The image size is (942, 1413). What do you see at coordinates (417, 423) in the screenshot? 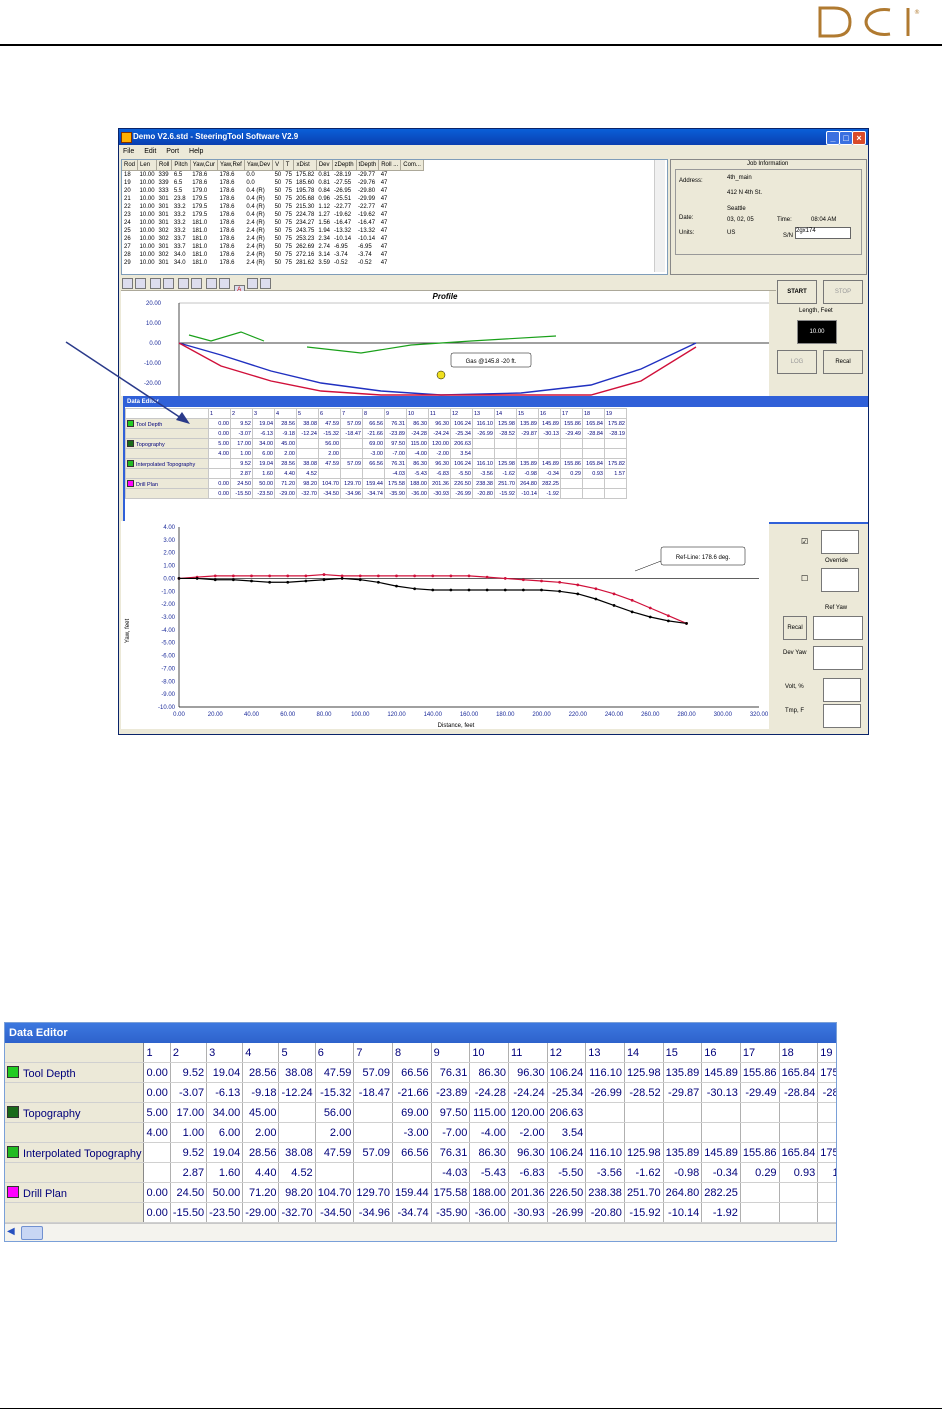
I see `de-cell: 86.30` at bounding box center [417, 423].